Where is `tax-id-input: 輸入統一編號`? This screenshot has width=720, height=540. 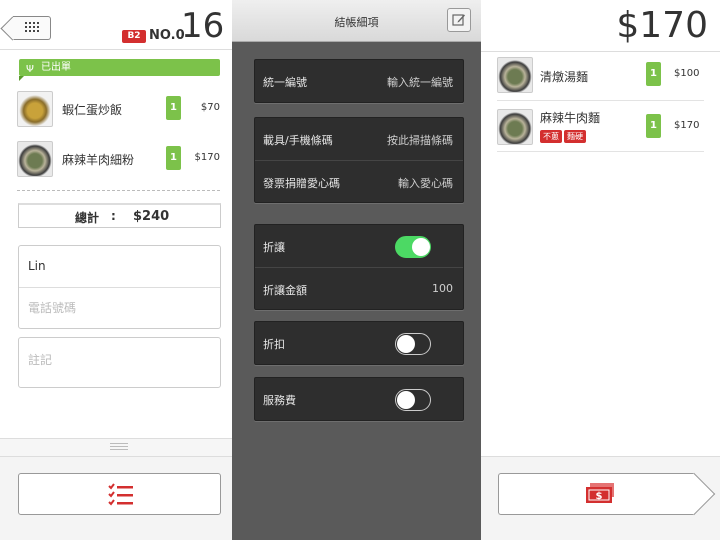 tax-id-input: 輸入統一編號 is located at coordinates (420, 82).